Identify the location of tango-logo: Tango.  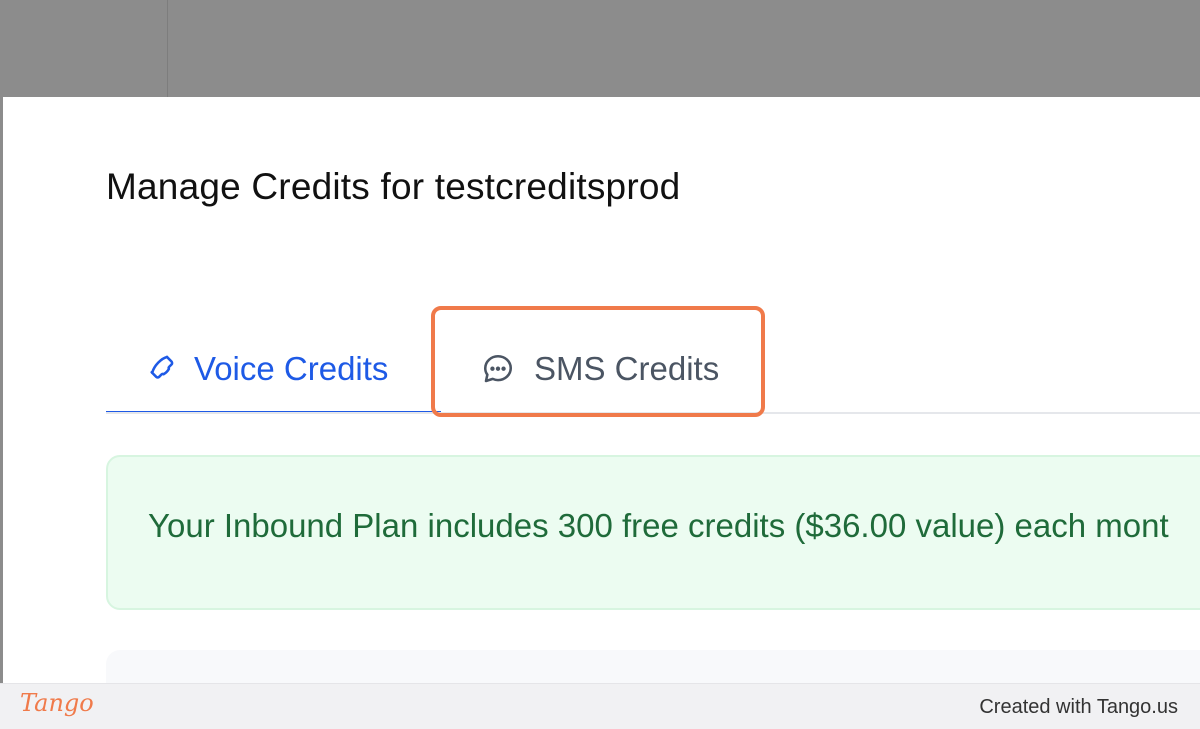
(57, 703).